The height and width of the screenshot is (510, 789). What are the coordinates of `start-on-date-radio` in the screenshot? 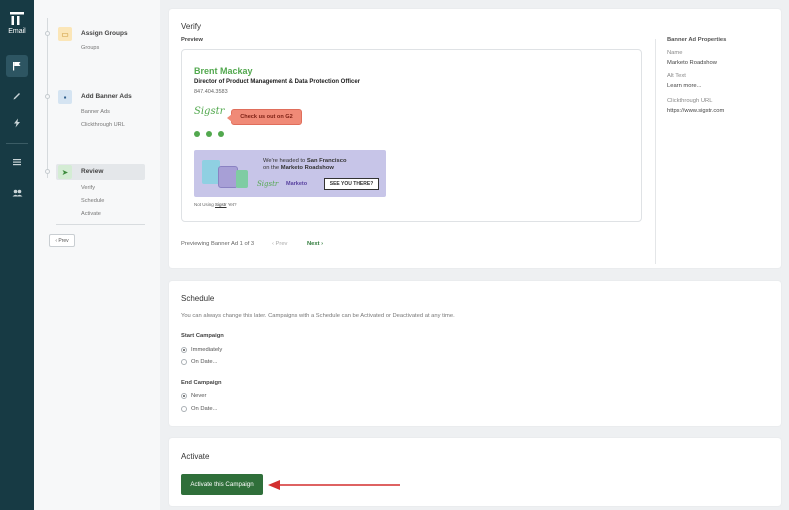 It's located at (184, 362).